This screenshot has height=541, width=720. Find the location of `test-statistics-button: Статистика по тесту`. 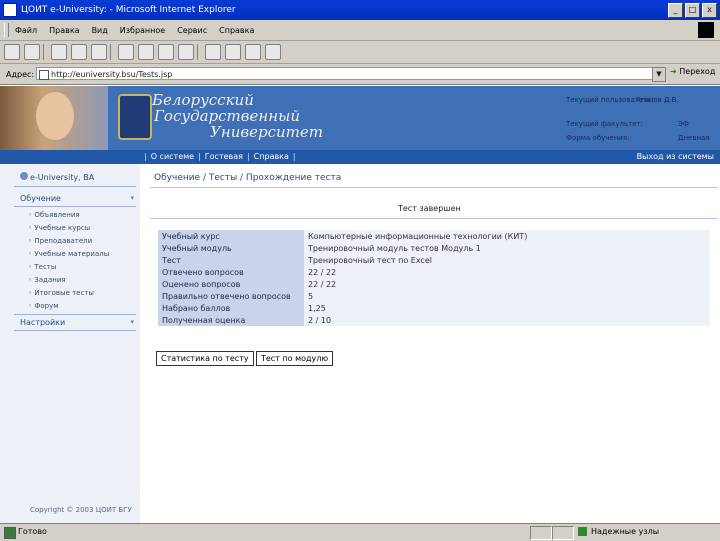

test-statistics-button: Статистика по тесту is located at coordinates (205, 358).